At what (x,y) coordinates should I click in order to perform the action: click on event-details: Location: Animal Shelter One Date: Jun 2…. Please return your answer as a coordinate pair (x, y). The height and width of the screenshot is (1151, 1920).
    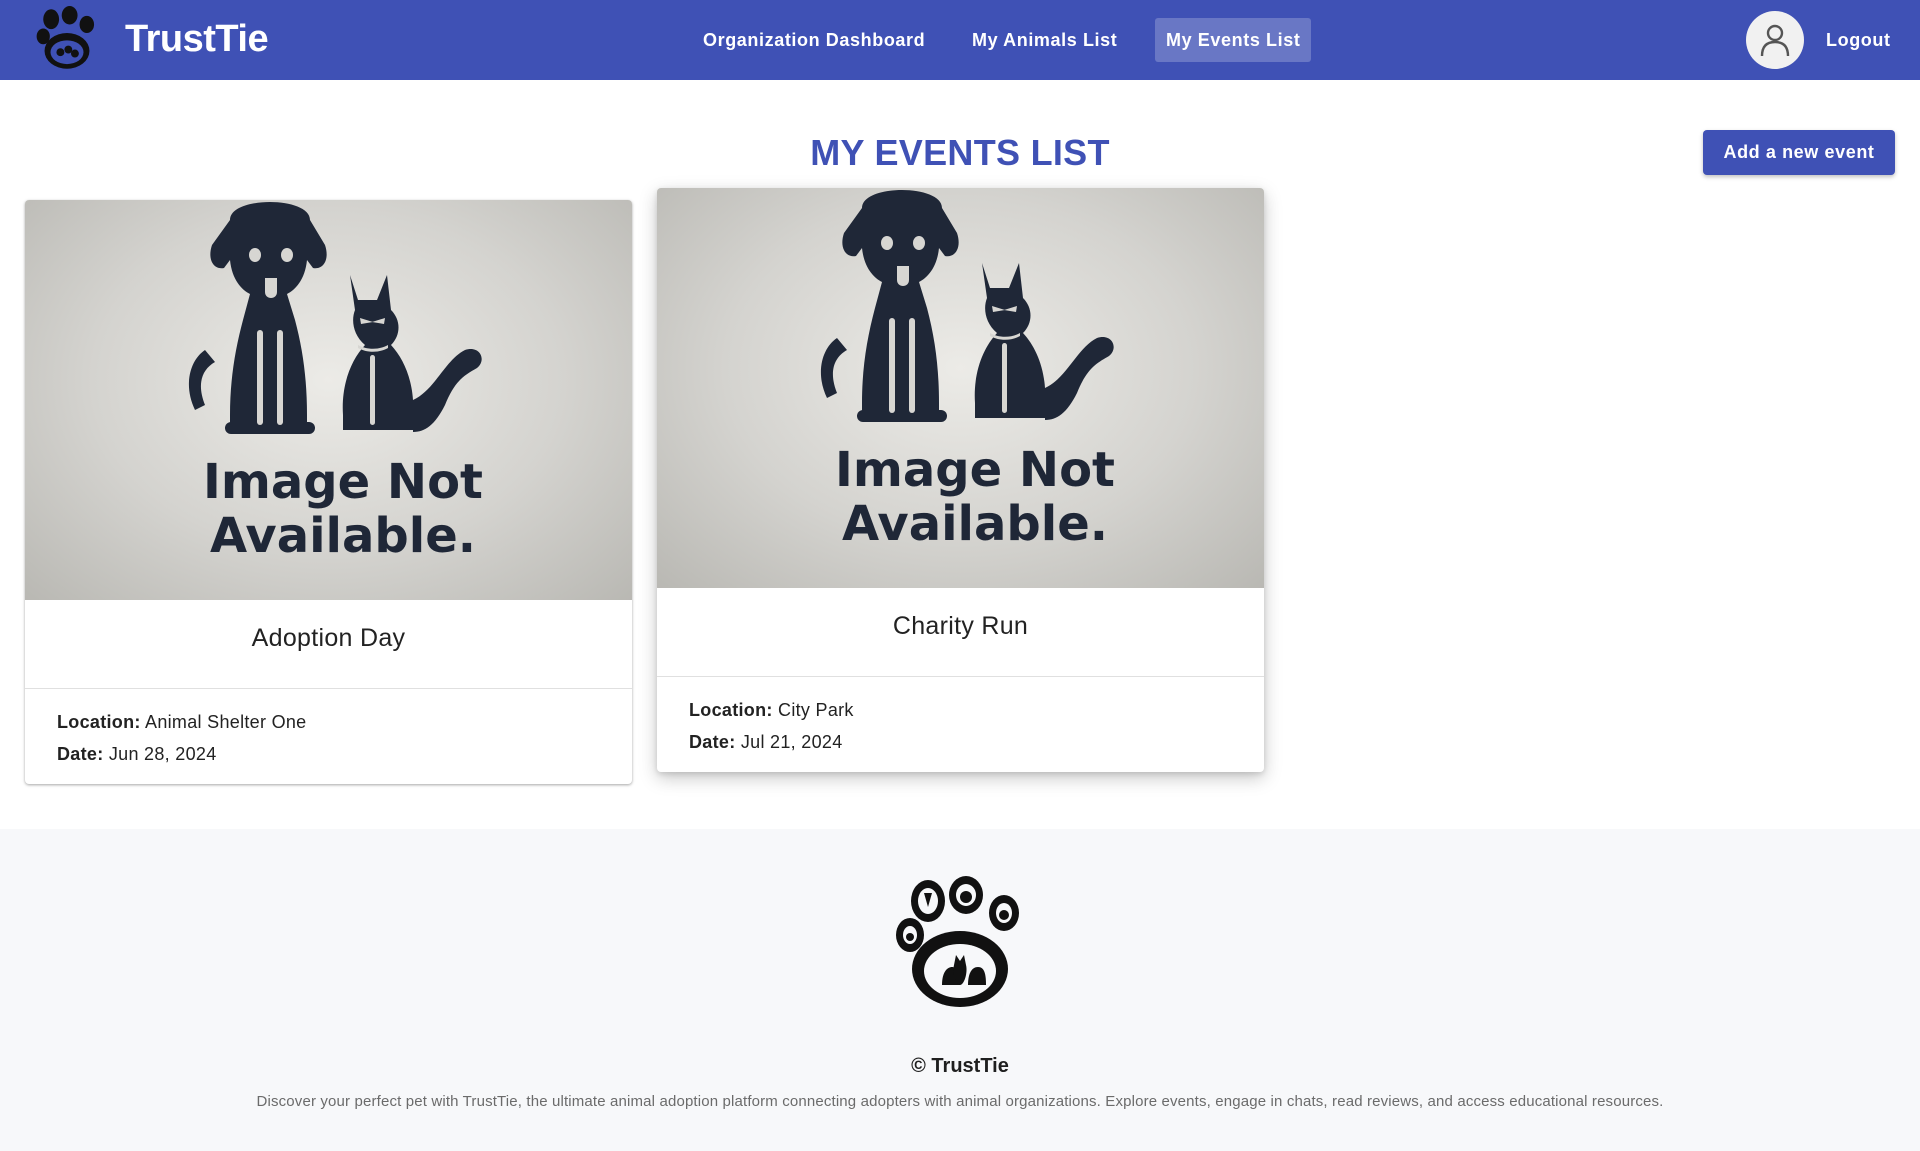
    Looking at the image, I should click on (182, 738).